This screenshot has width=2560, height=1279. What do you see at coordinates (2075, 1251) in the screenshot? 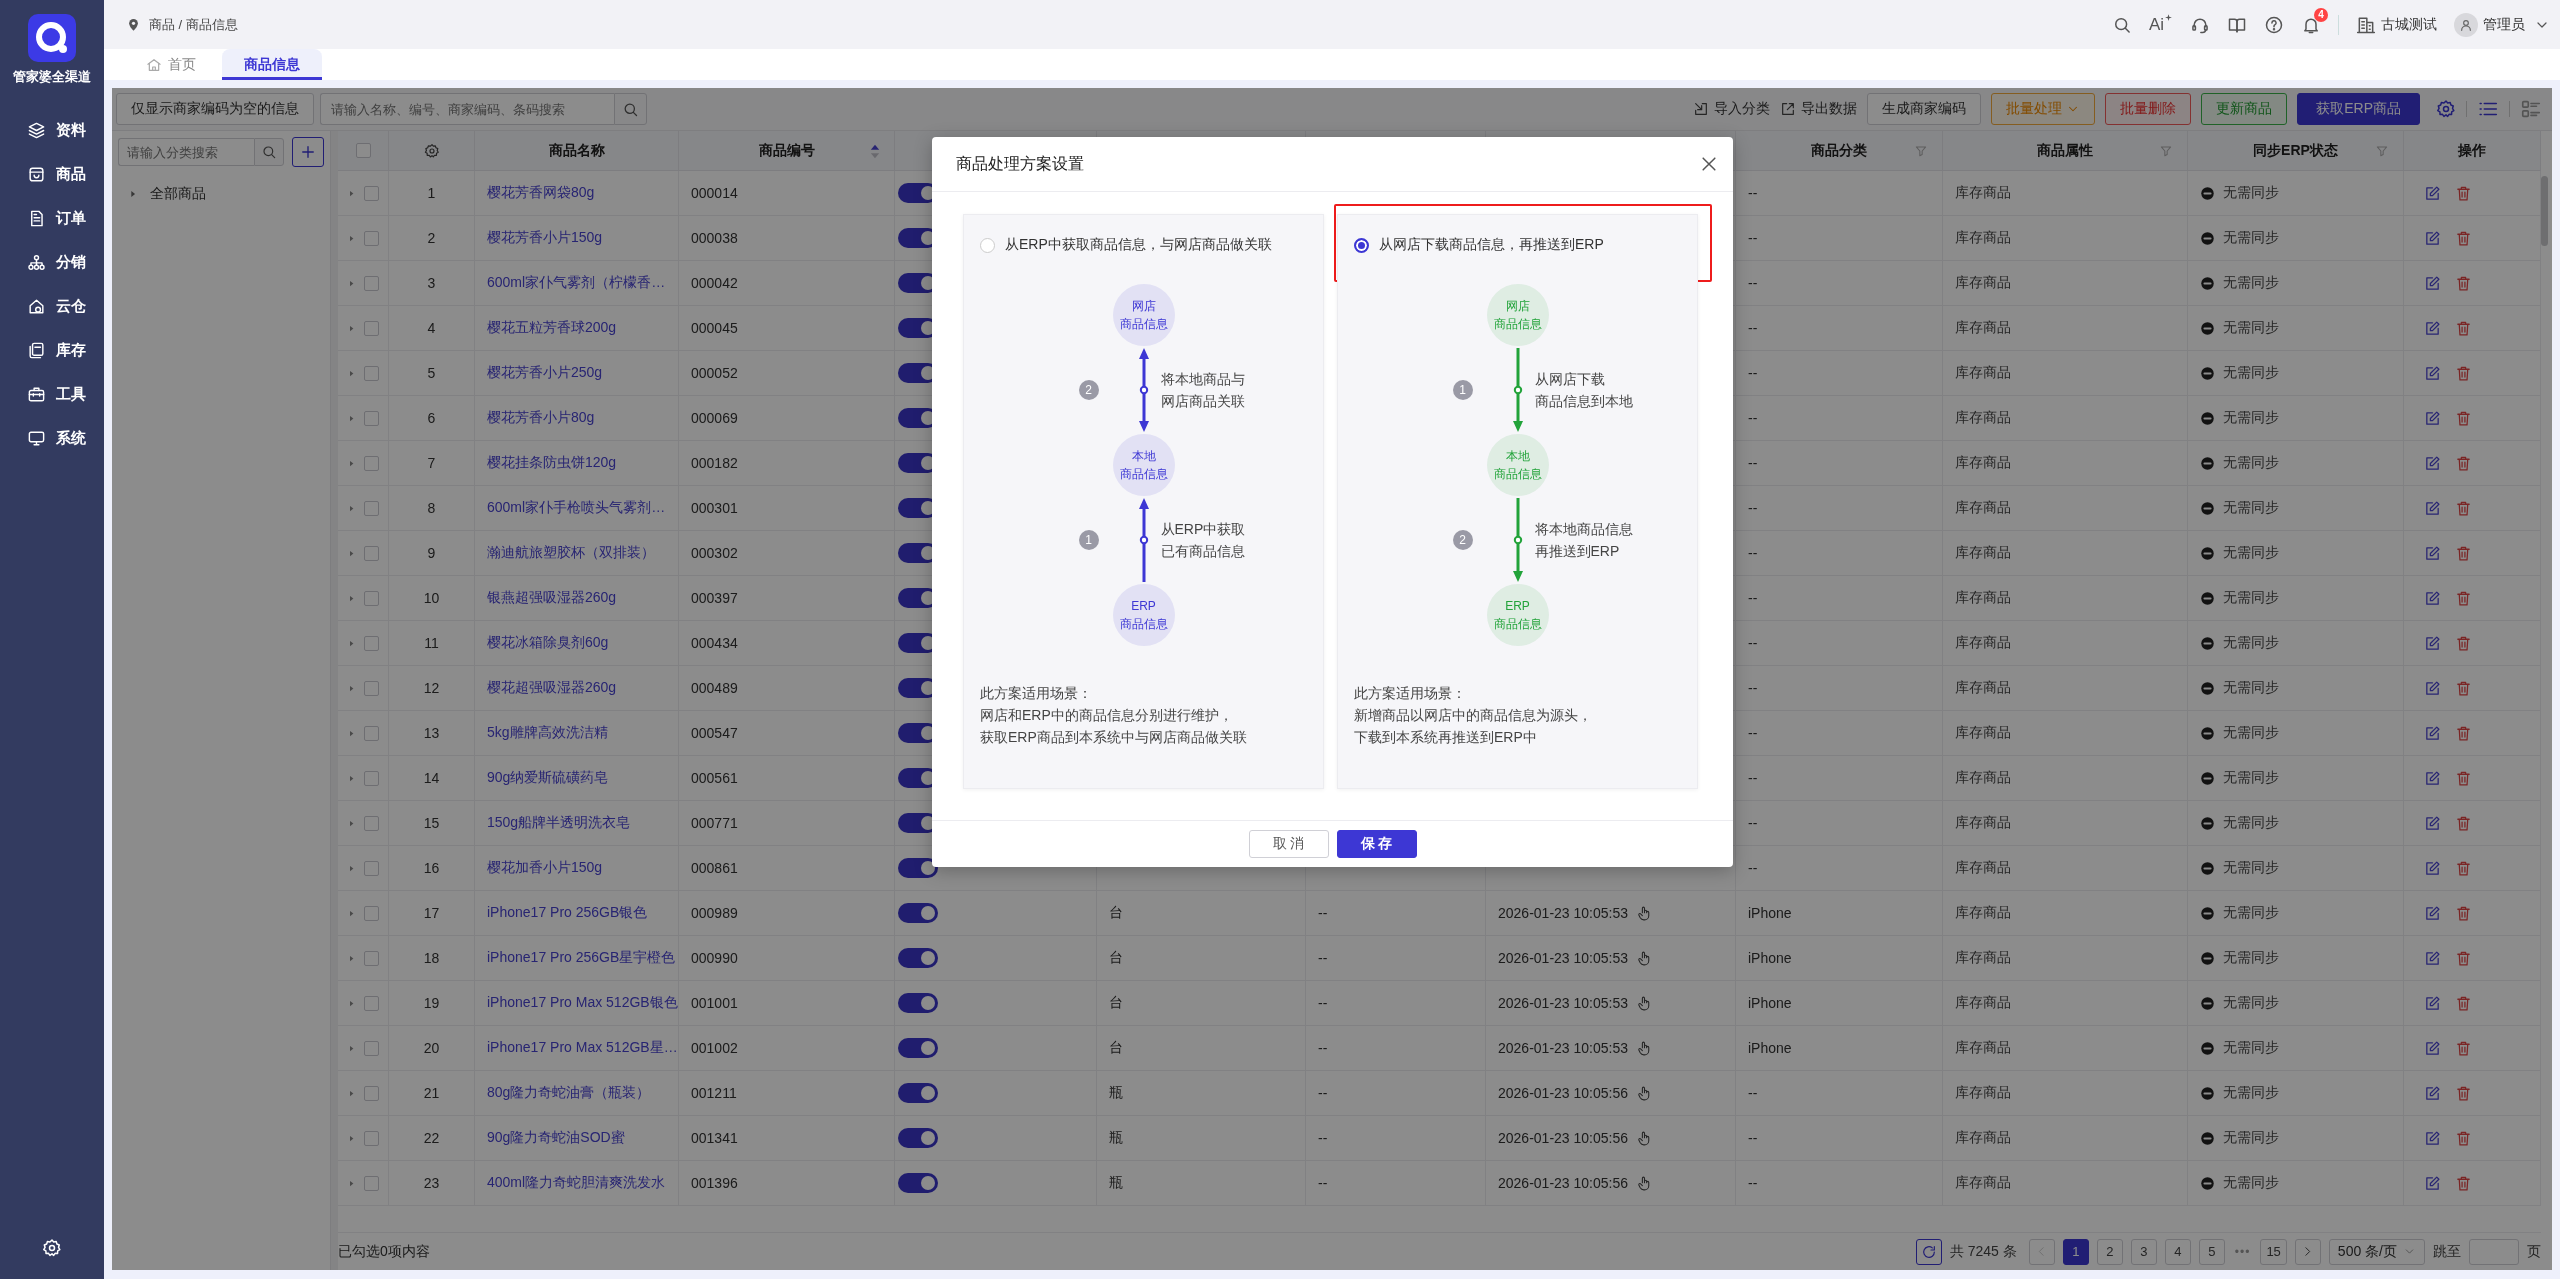
I see `page-button: 1` at bounding box center [2075, 1251].